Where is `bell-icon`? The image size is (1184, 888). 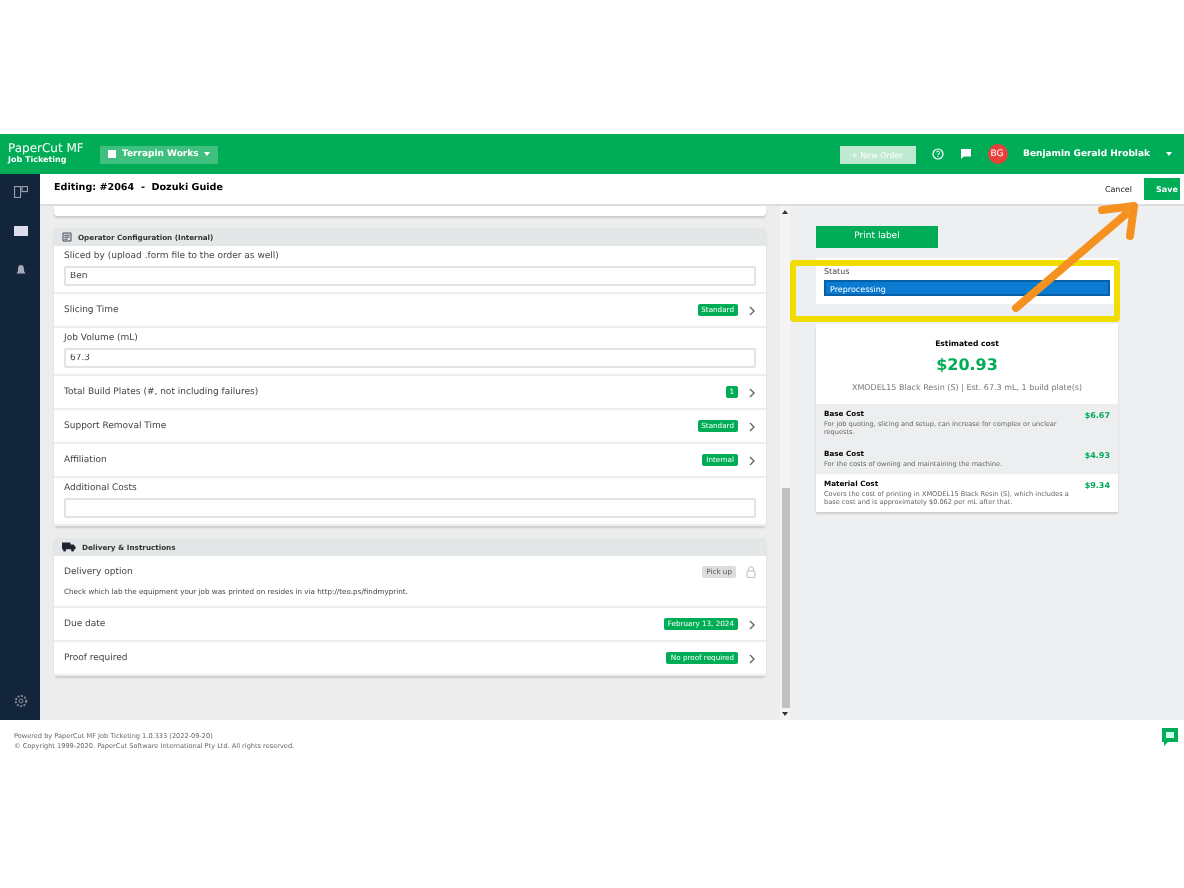 bell-icon is located at coordinates (20, 270).